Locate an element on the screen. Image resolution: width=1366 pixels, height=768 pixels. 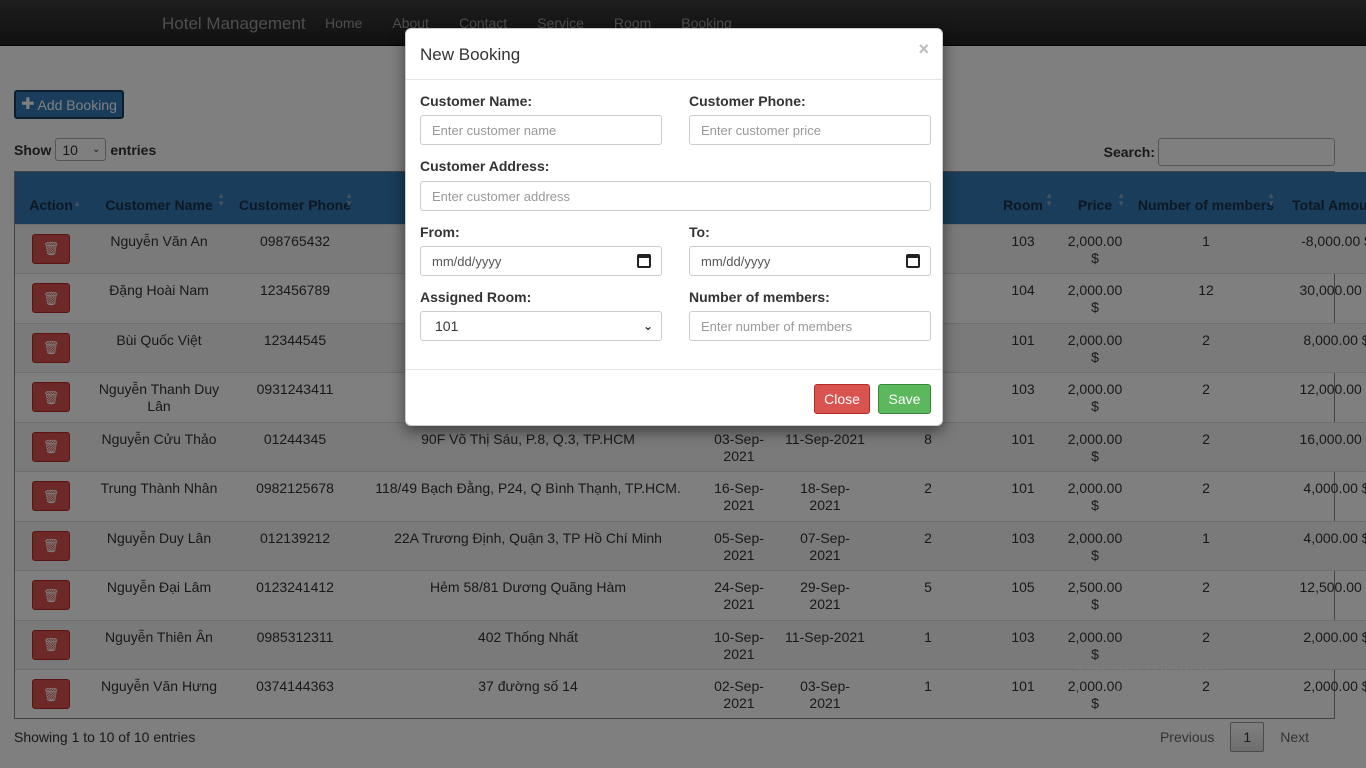
from-label: From: is located at coordinates (440, 232).